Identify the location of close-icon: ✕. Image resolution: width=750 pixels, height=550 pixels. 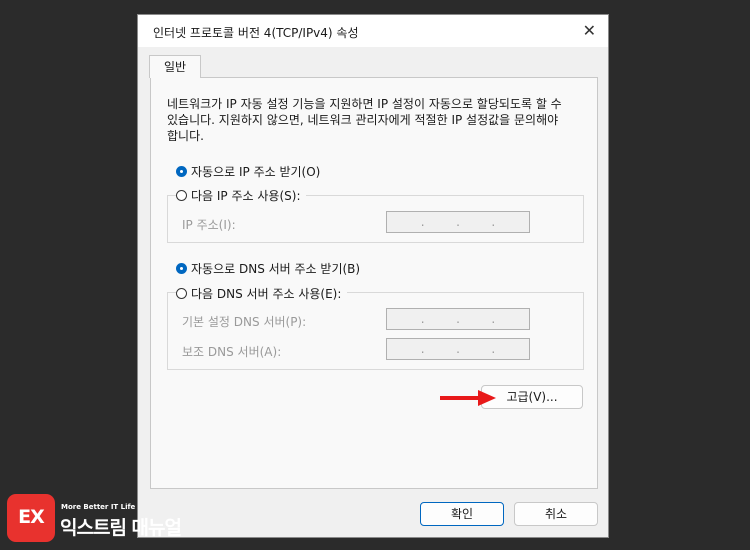
(589, 30).